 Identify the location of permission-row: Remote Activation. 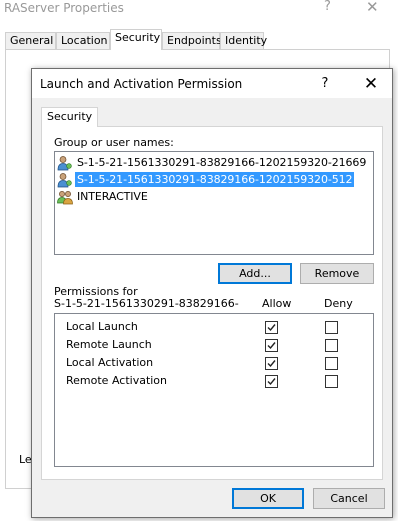
(214, 381).